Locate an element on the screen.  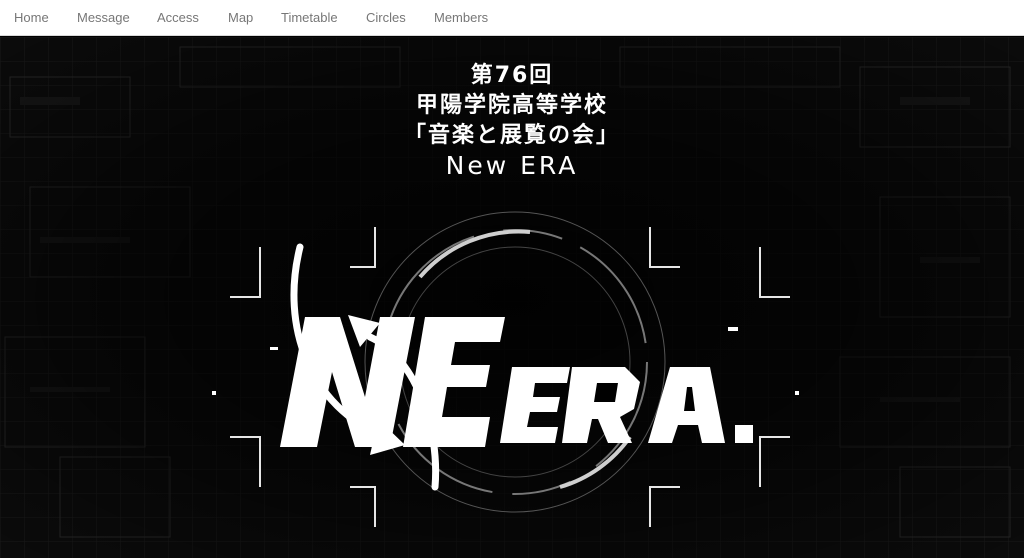
event-theme: New ERA is located at coordinates (512, 165).